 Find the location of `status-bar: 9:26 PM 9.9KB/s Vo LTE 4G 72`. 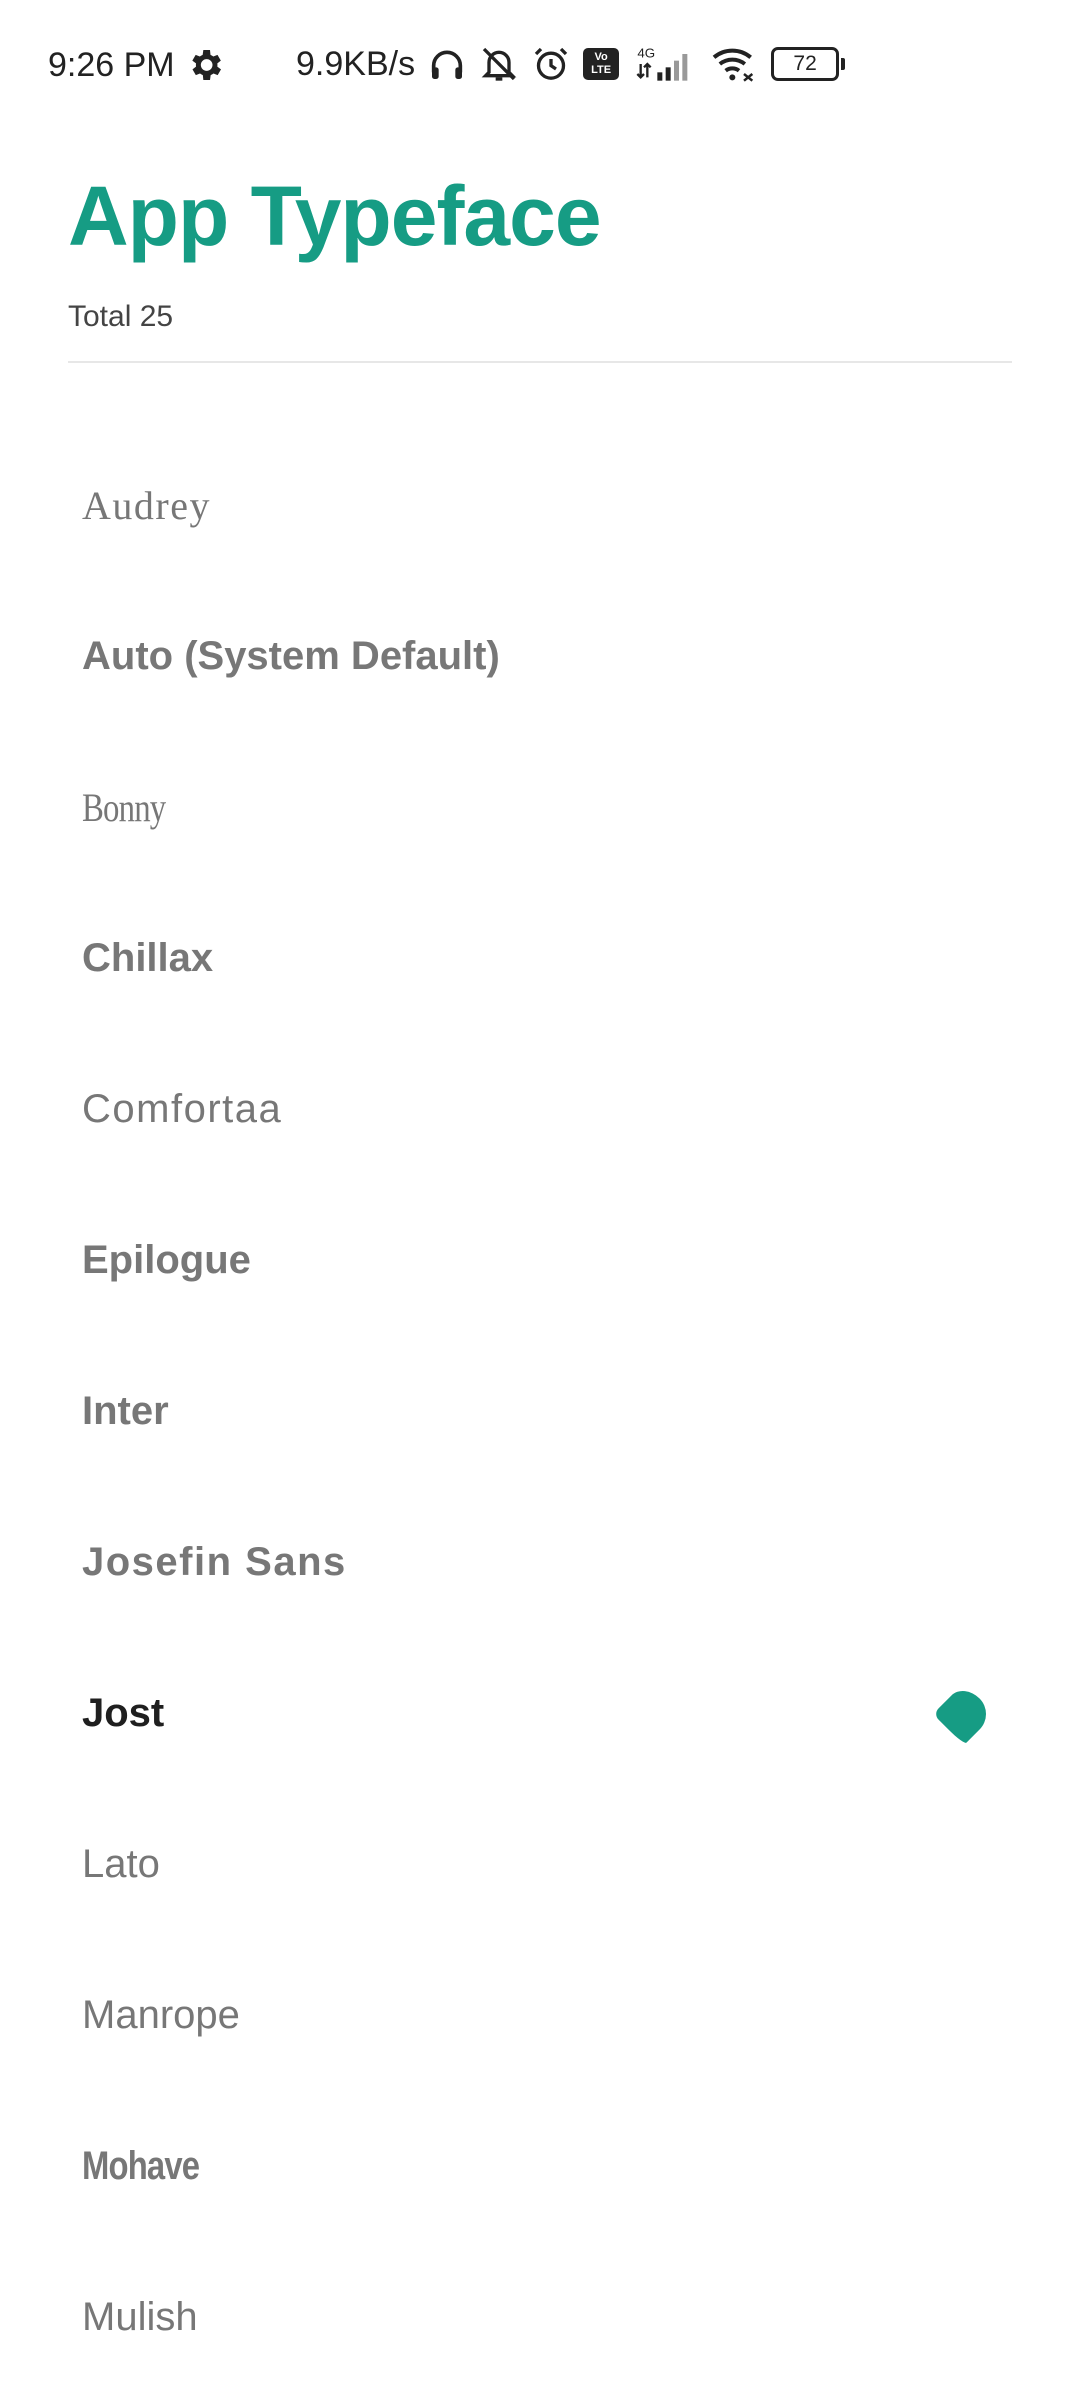

status-bar: 9:26 PM 9.9KB/s Vo LTE 4G 72 is located at coordinates (540, 65).